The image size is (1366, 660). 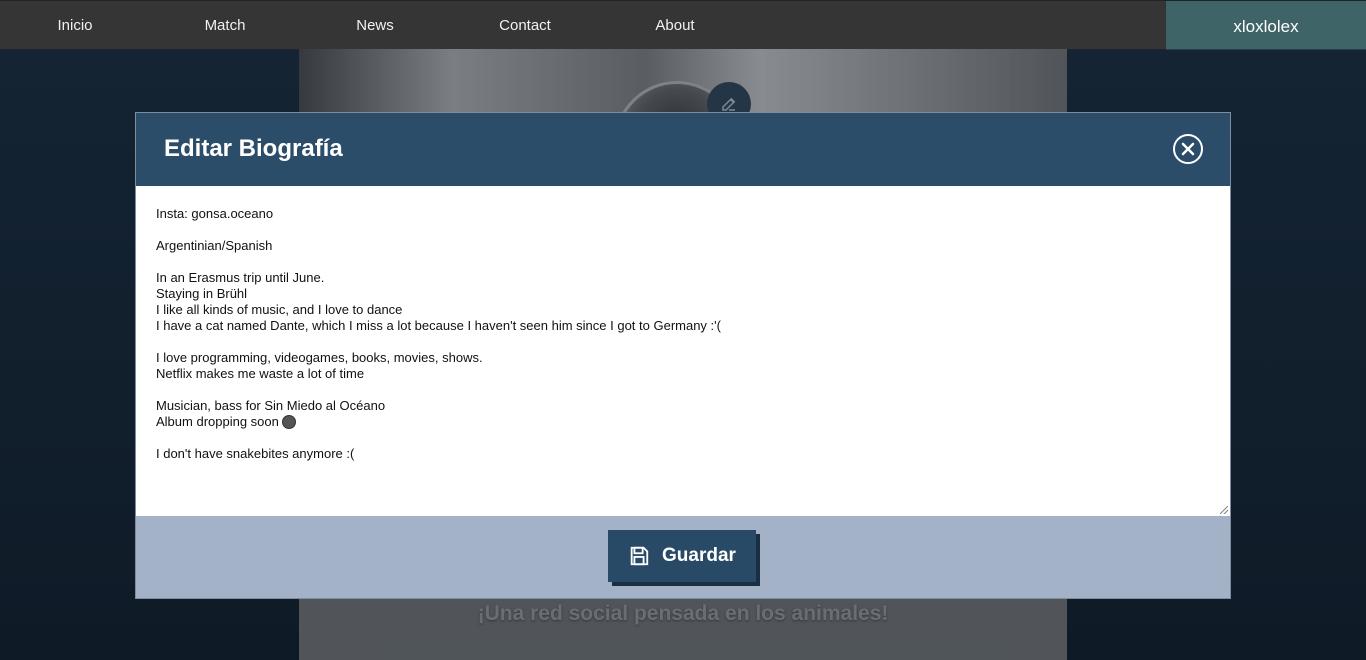 I want to click on bio-line: Staying in Brühl, so click(x=202, y=293).